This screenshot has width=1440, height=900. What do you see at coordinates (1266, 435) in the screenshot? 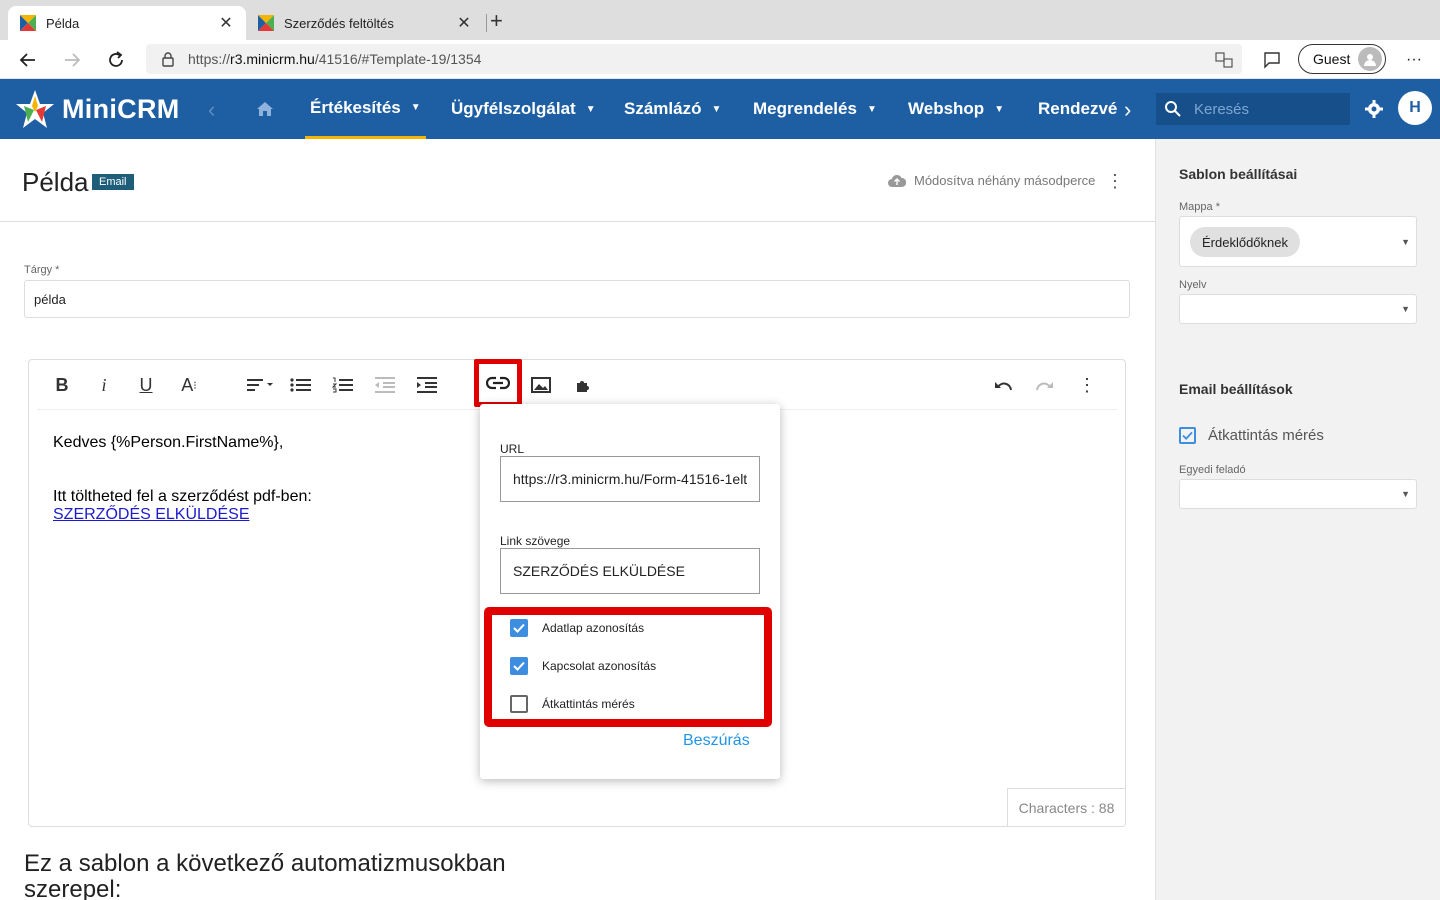
I see `click-tracking-label: Átkattintás mérés` at bounding box center [1266, 435].